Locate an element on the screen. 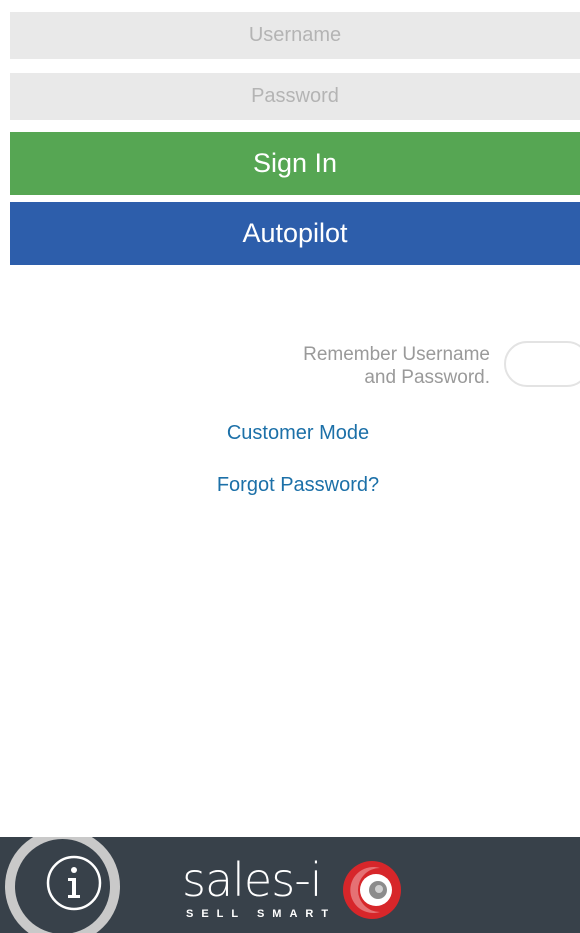 The width and height of the screenshot is (580, 933). username-input is located at coordinates (295, 35).